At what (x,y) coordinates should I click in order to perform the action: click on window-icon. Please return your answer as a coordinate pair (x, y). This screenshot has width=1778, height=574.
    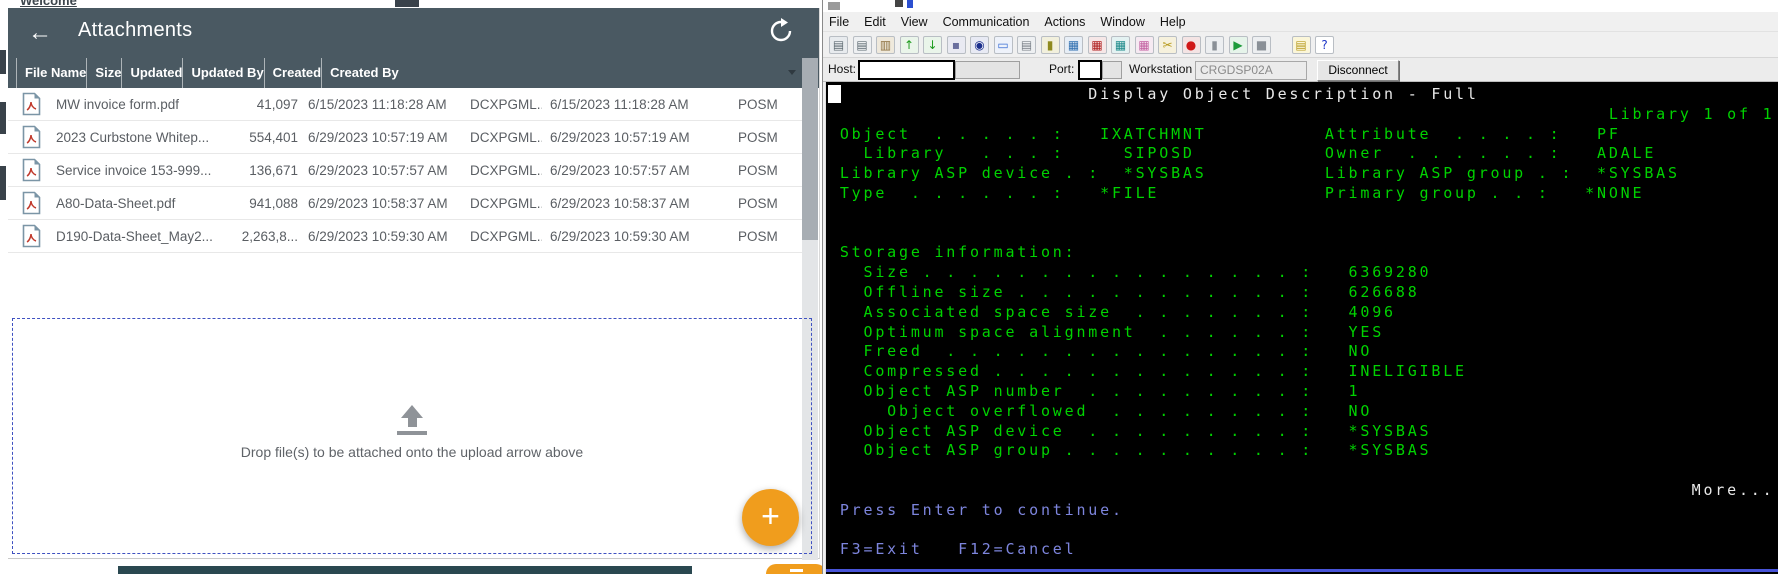
    Looking at the image, I should click on (834, 6).